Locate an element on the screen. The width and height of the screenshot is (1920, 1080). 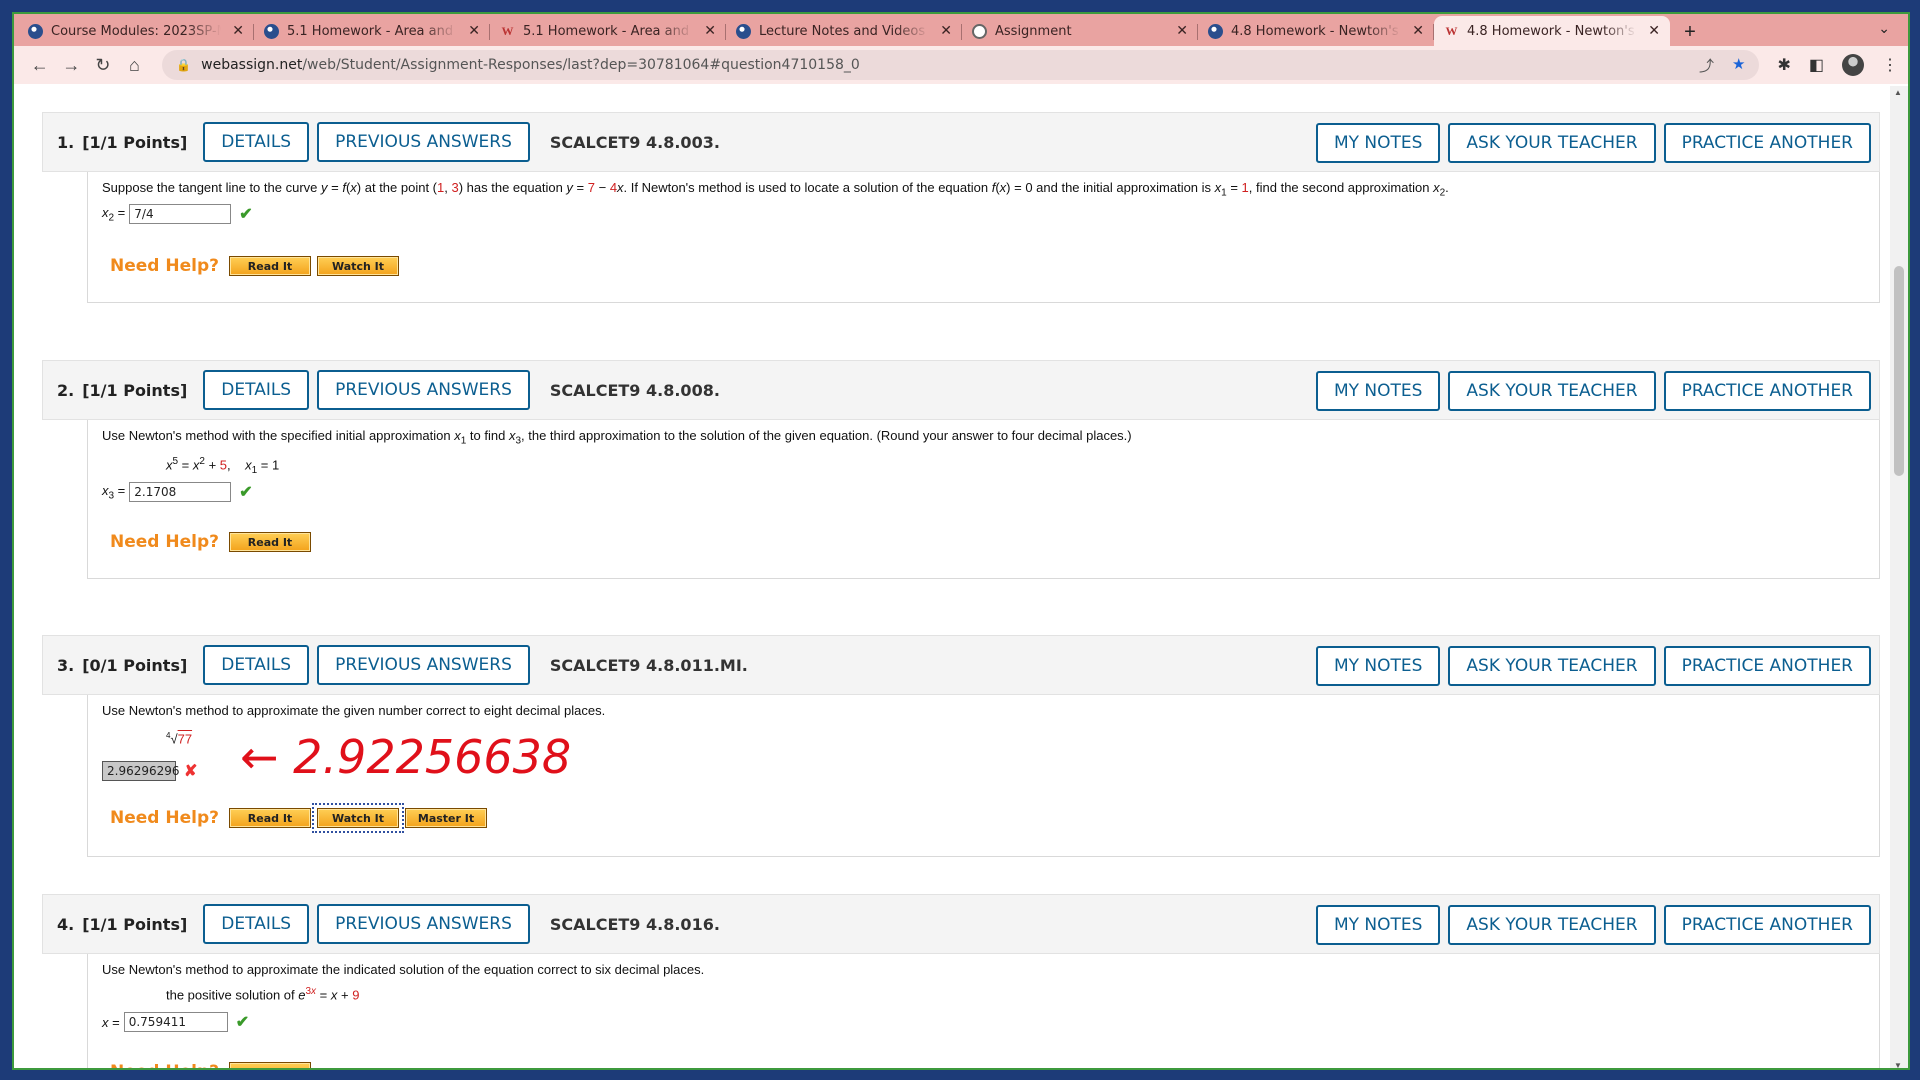
need-help-row: Need Help? Read It is located at coordinates (210, 542).